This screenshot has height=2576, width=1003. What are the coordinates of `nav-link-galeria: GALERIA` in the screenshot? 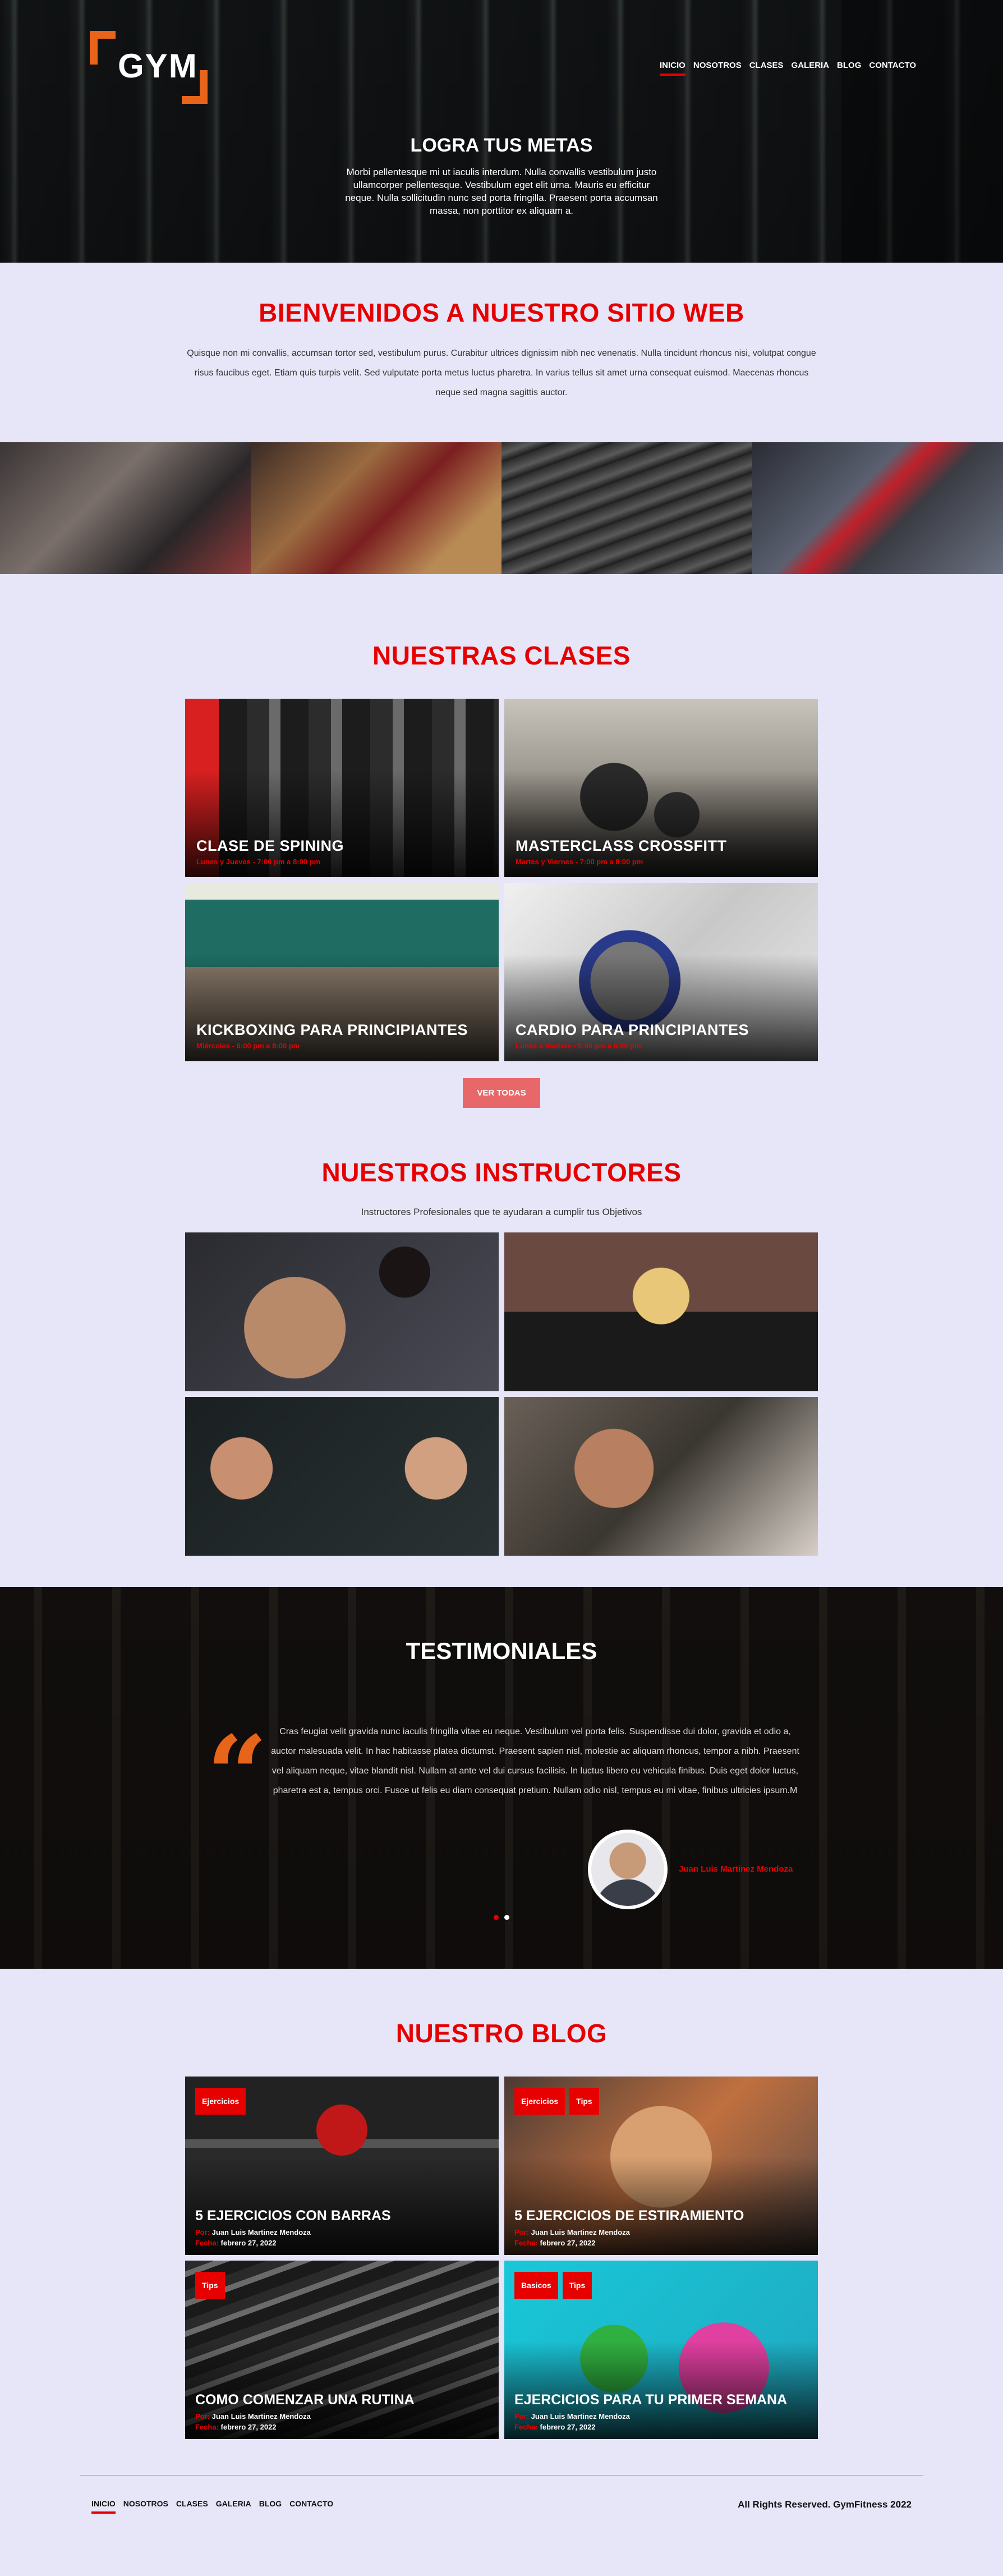 It's located at (811, 68).